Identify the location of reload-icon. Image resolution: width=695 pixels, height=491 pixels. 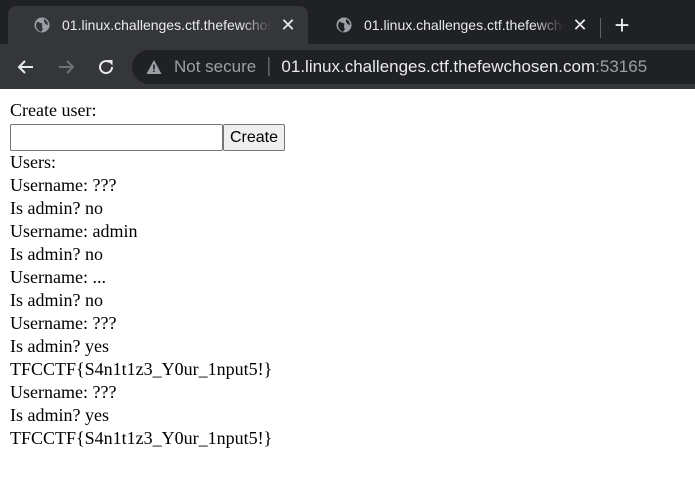
(106, 66).